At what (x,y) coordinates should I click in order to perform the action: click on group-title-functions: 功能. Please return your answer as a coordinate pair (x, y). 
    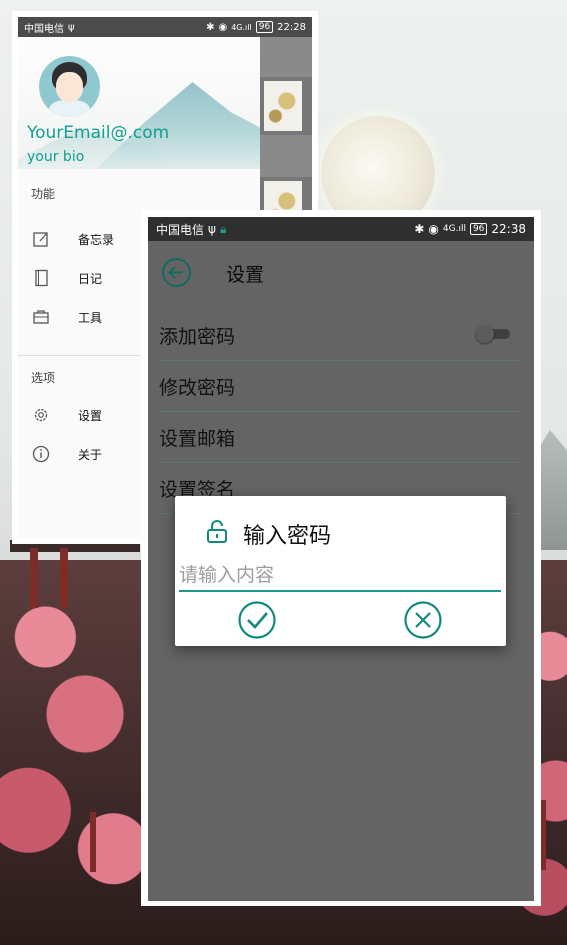
    Looking at the image, I should click on (43, 194).